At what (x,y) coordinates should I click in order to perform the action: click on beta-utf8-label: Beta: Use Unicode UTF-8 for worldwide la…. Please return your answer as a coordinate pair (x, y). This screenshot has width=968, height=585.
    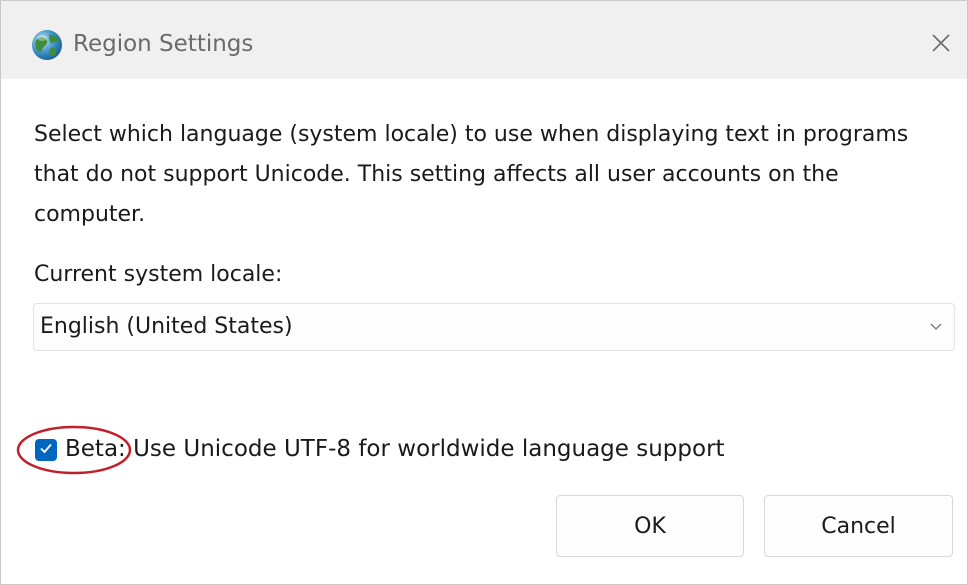
    Looking at the image, I should click on (395, 449).